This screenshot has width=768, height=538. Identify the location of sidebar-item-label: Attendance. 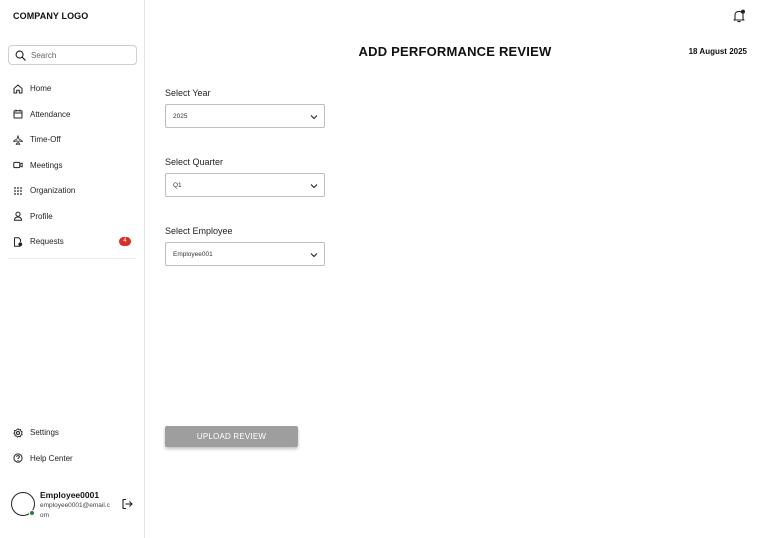
(50, 114).